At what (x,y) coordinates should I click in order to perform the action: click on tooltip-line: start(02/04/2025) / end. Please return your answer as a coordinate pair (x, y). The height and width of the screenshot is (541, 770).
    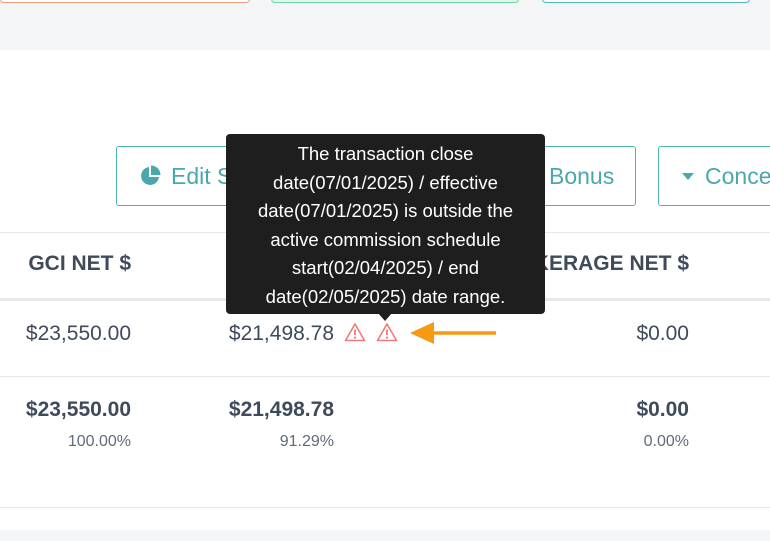
    Looking at the image, I should click on (385, 267).